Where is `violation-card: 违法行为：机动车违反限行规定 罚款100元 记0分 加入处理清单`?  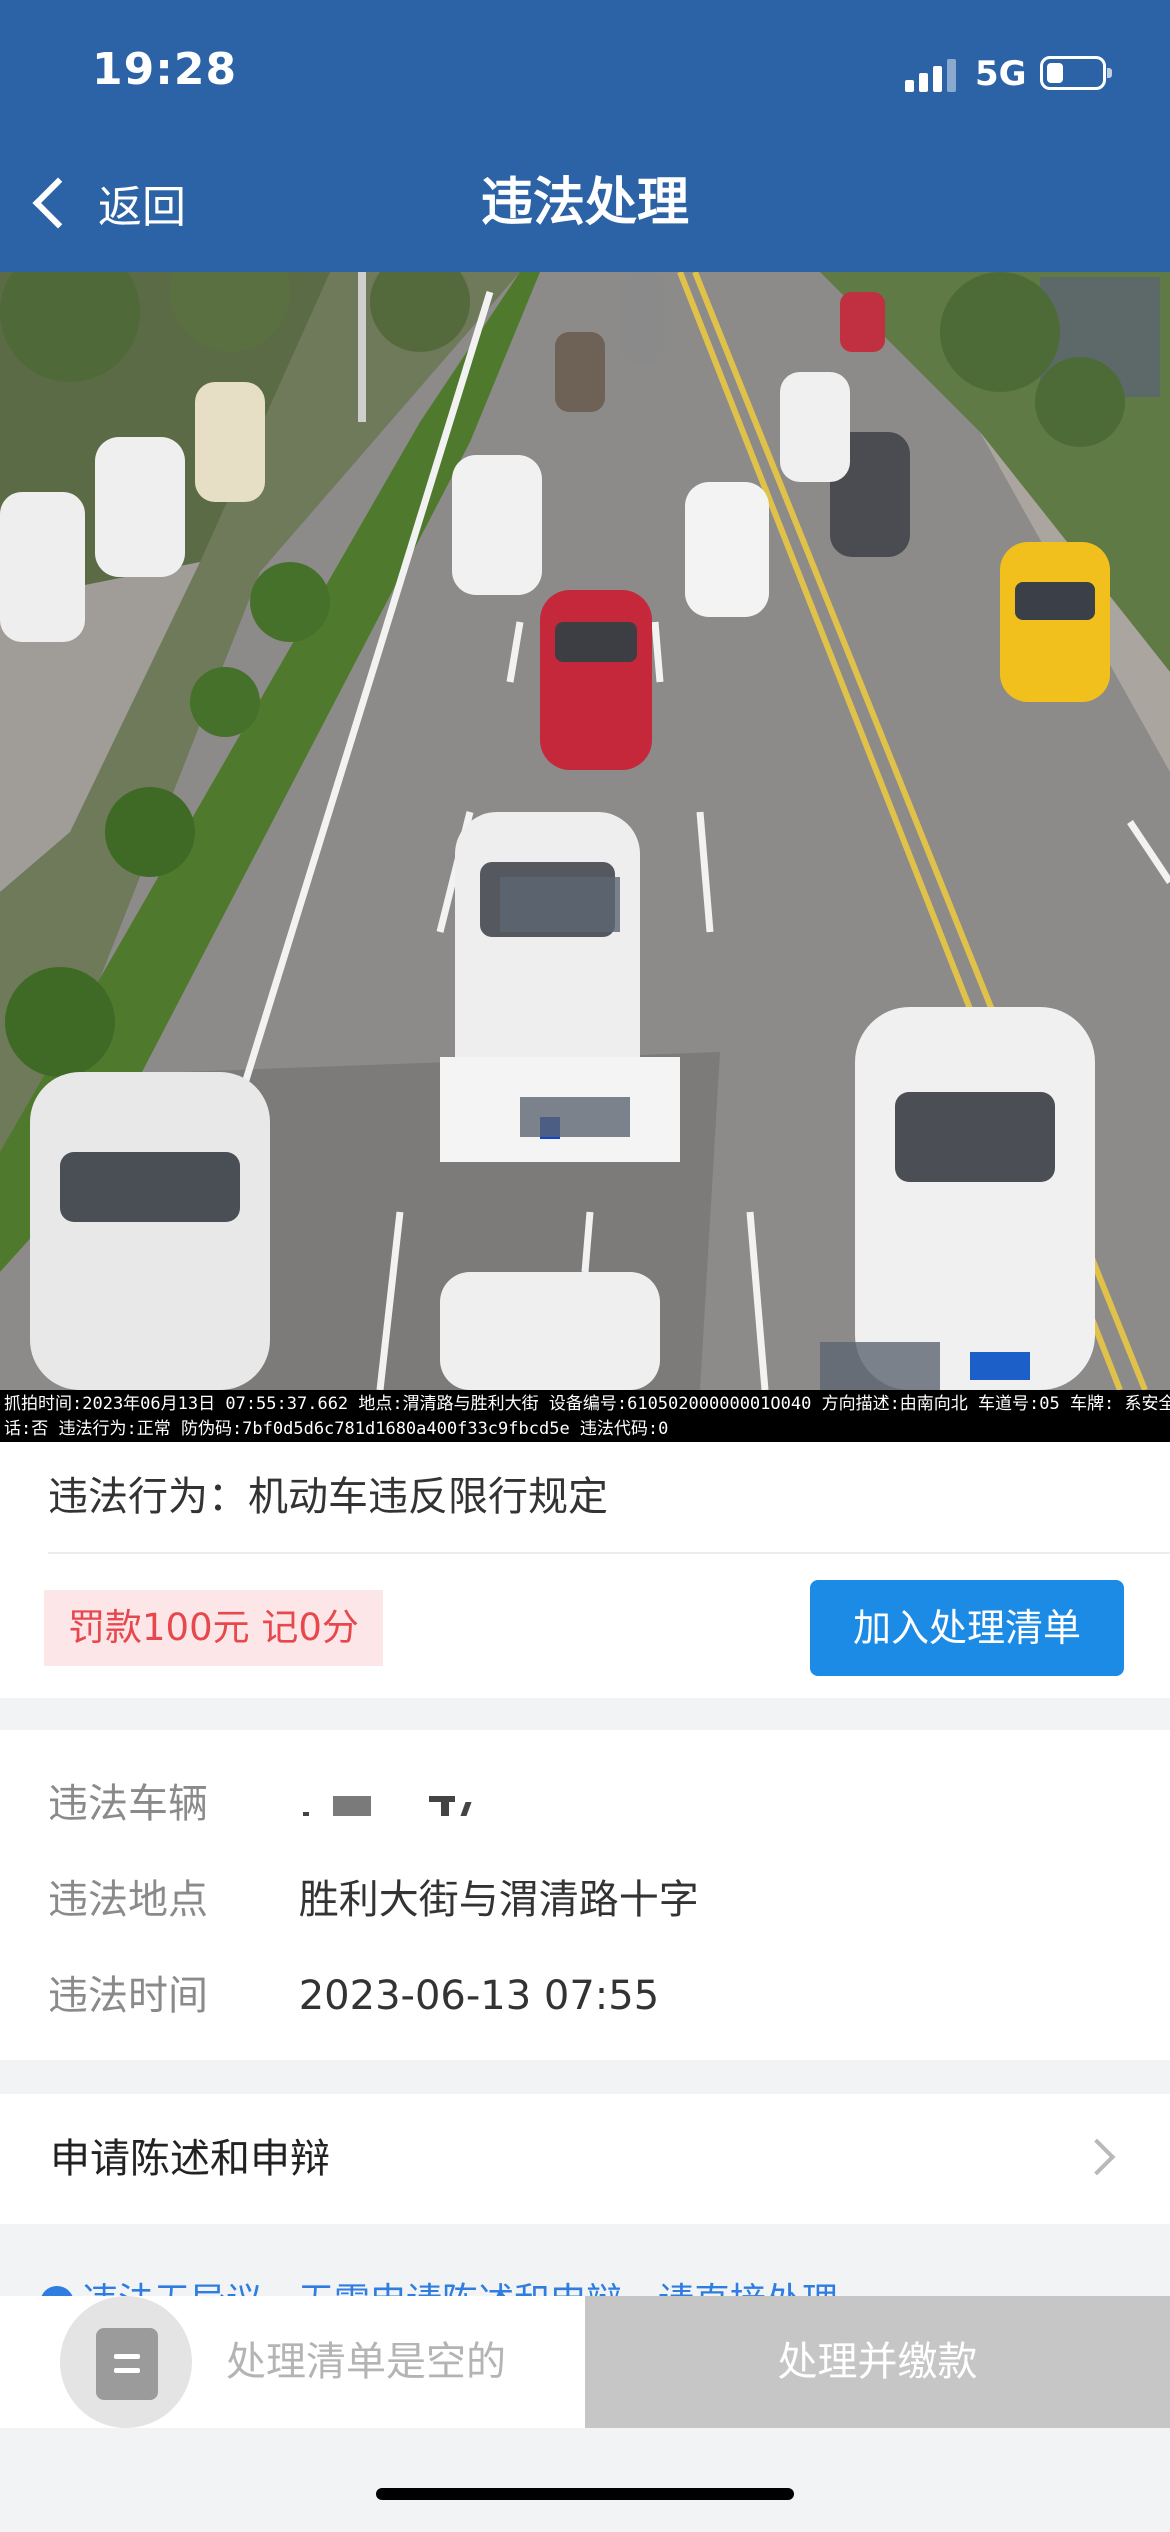
violation-card: 违法行为：机动车违反限行规定 罚款100元 记0分 加入处理清单 is located at coordinates (585, 1570).